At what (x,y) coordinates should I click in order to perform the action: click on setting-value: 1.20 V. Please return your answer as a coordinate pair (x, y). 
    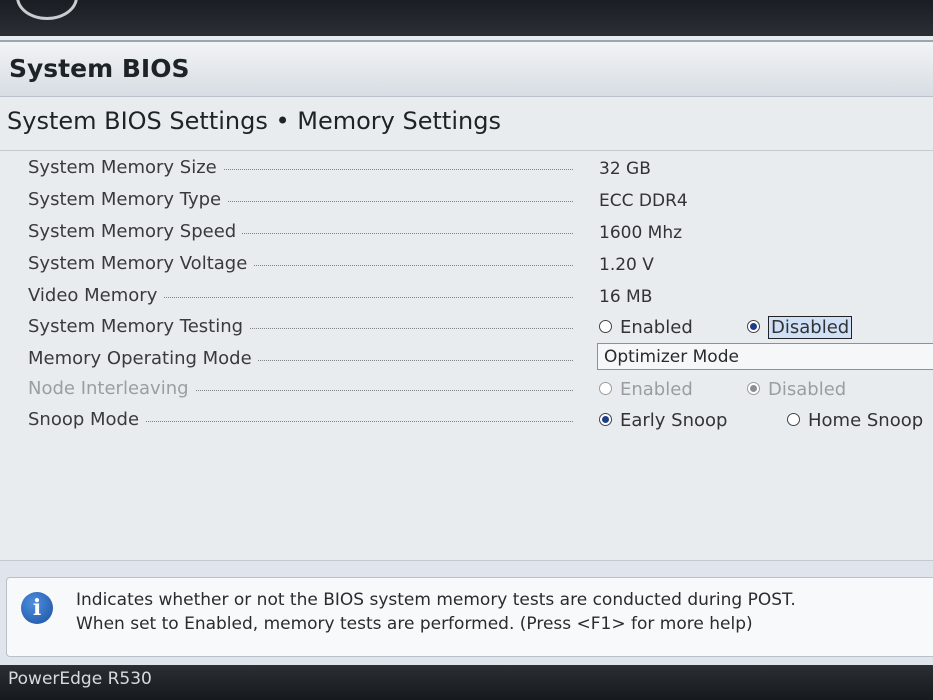
    Looking at the image, I should click on (626, 265).